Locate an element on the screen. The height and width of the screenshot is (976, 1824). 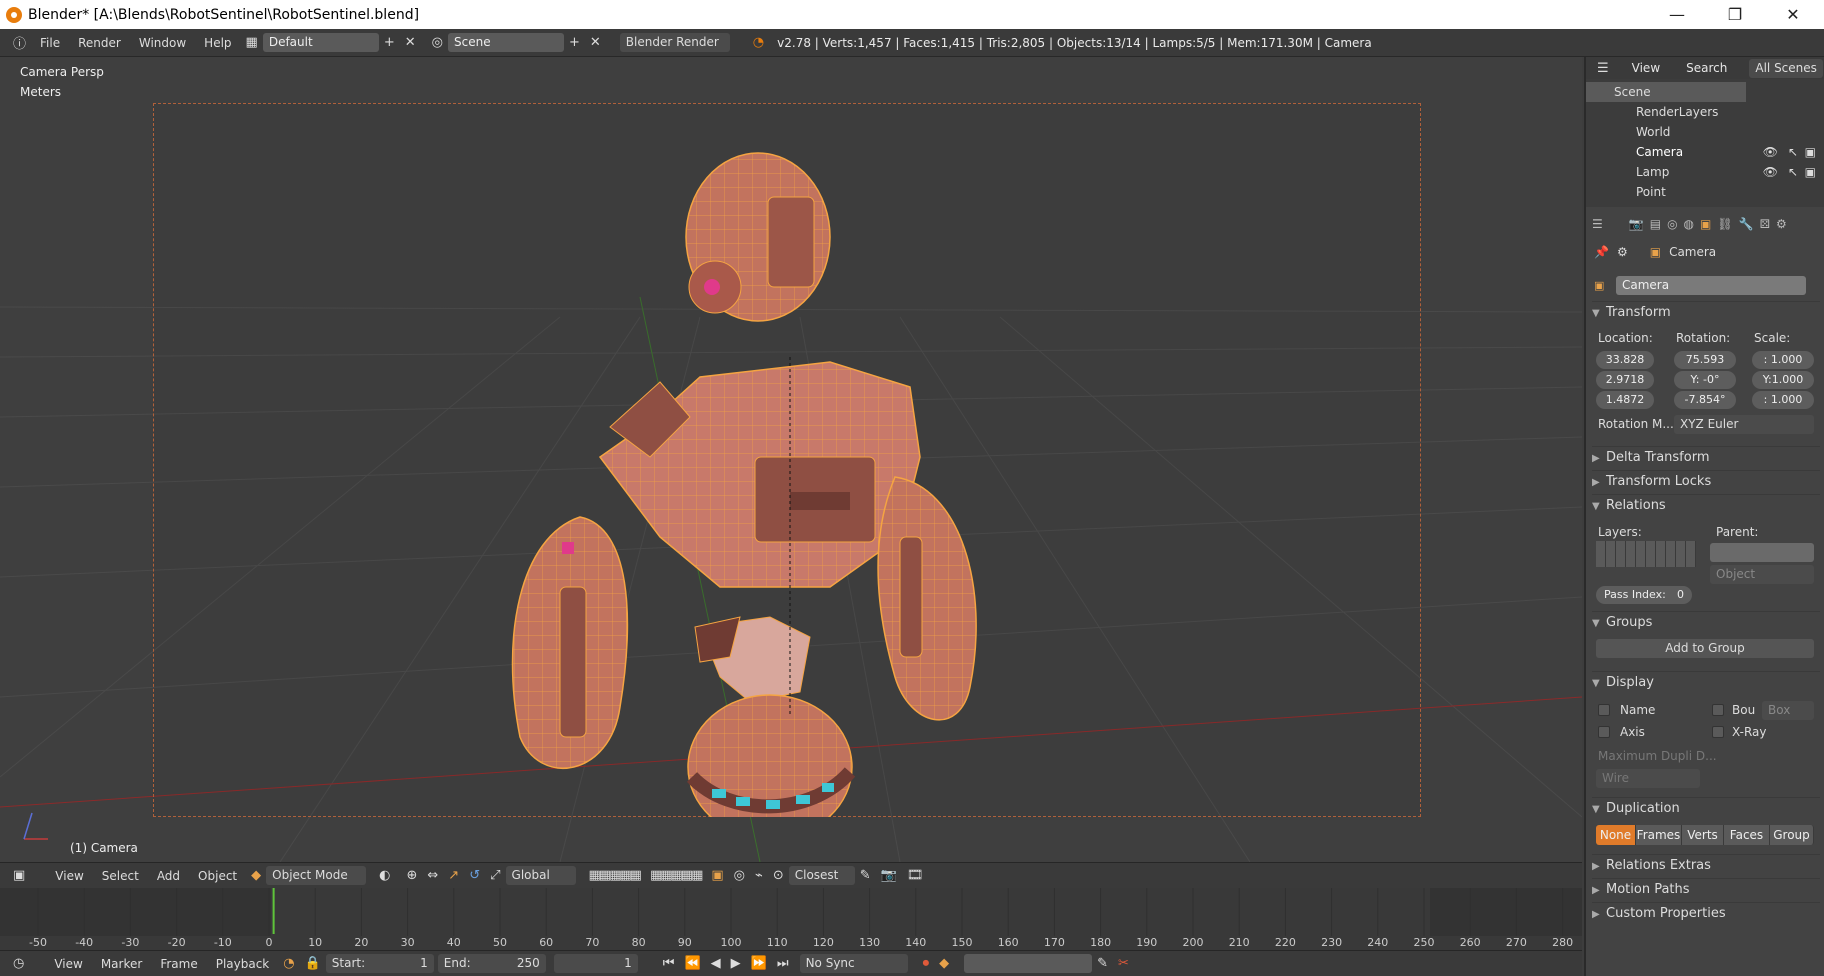
mode-dropdown: Object Mode is located at coordinates (316, 875).